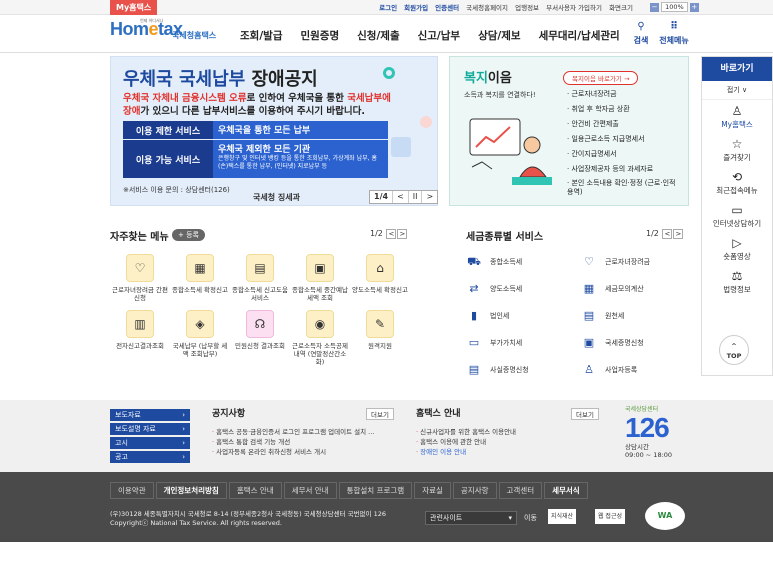 This screenshot has height=566, width=773. What do you see at coordinates (380, 414) in the screenshot?
I see `notice-more-button: 더보기` at bounding box center [380, 414].